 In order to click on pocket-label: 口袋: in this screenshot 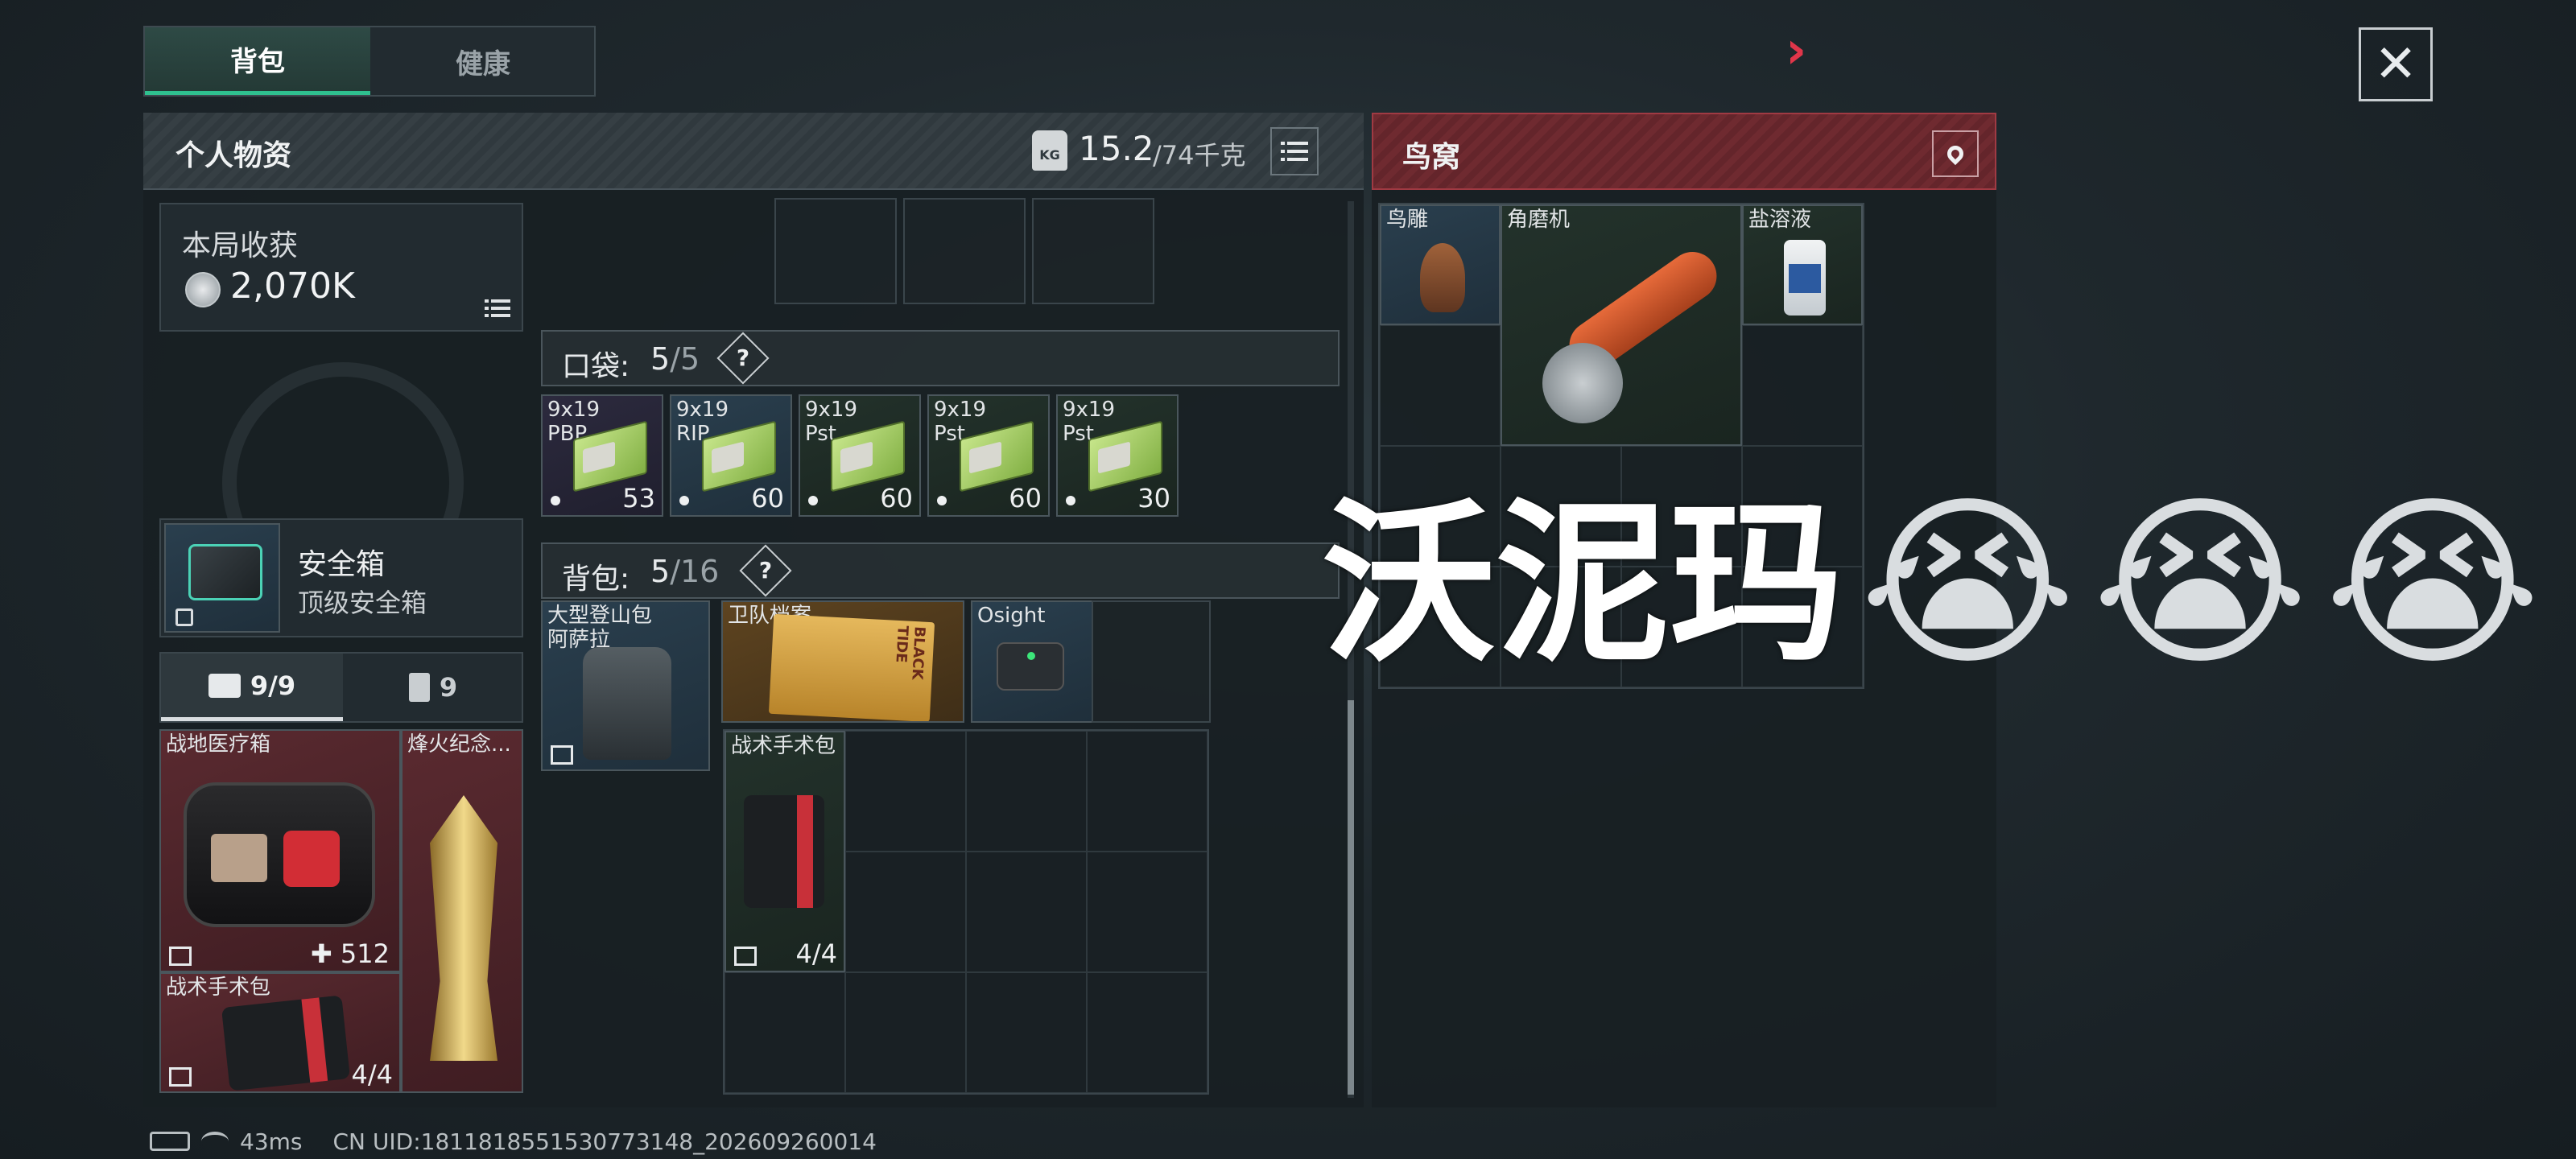, I will do `click(596, 366)`.